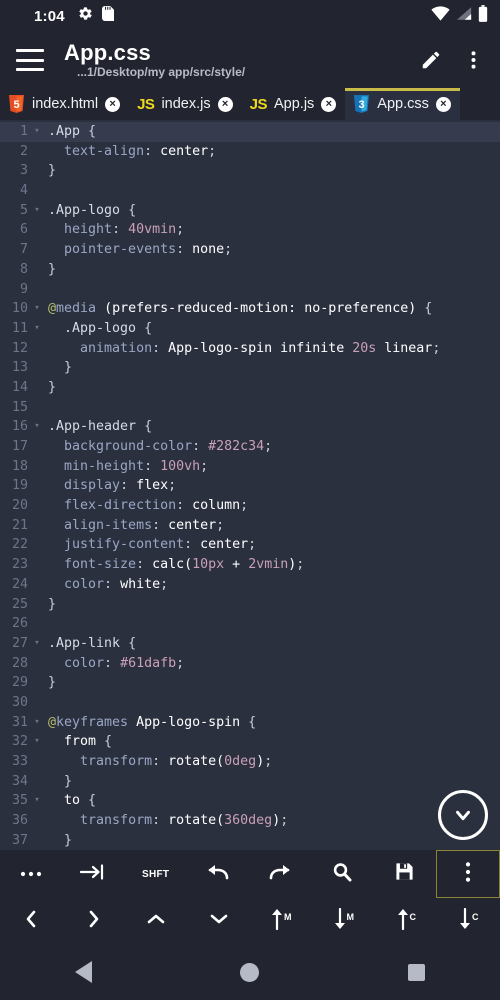 The image size is (500, 1000). Describe the element at coordinates (219, 921) in the screenshot. I see `cursor-down-button` at that location.